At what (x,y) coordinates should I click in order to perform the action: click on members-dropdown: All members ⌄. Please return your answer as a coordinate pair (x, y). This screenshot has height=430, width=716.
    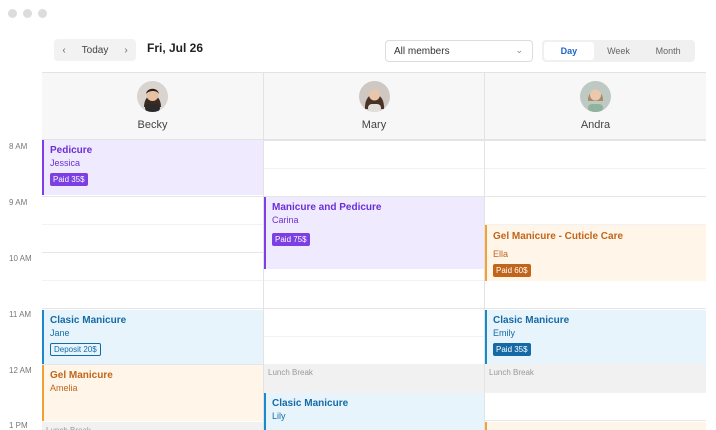
    Looking at the image, I should click on (459, 51).